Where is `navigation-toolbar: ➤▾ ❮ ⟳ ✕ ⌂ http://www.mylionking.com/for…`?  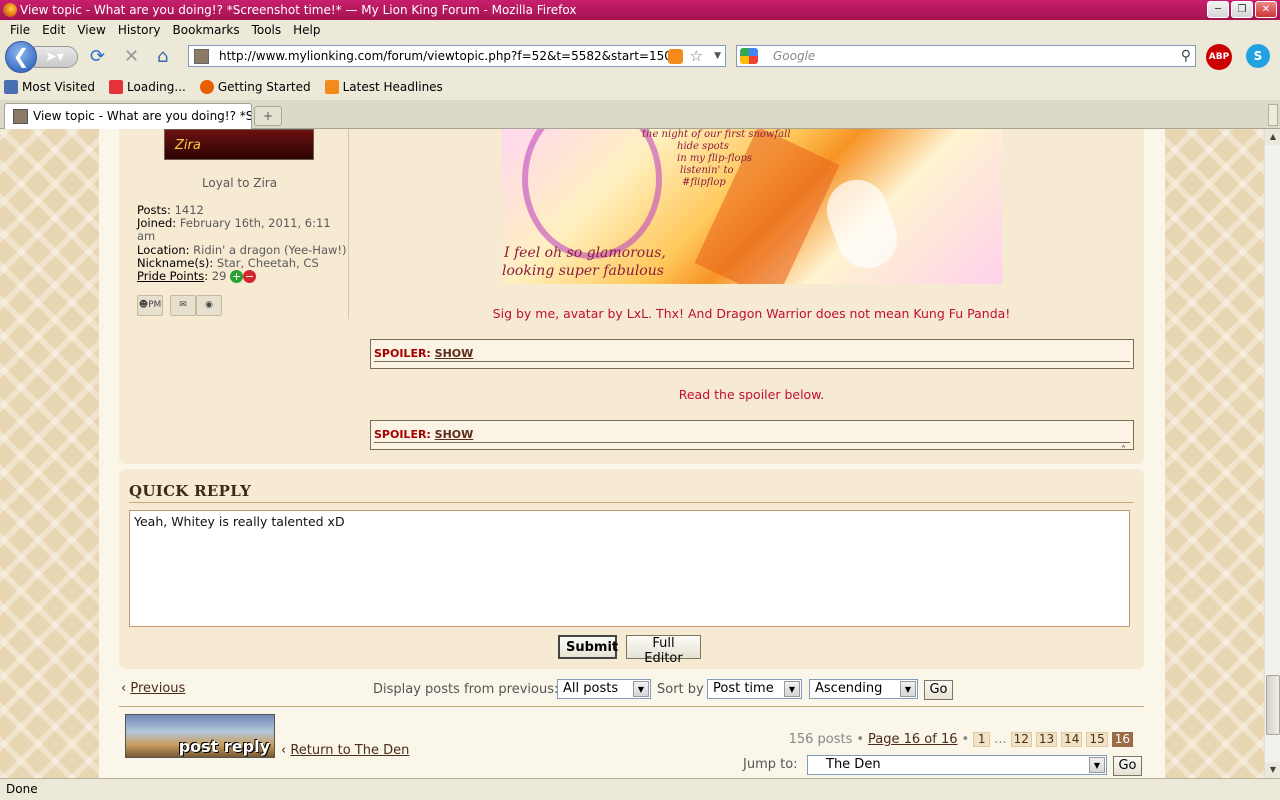
navigation-toolbar: ➤▾ ❮ ⟳ ✕ ⌂ http://www.mylionking.com/for… is located at coordinates (640, 57).